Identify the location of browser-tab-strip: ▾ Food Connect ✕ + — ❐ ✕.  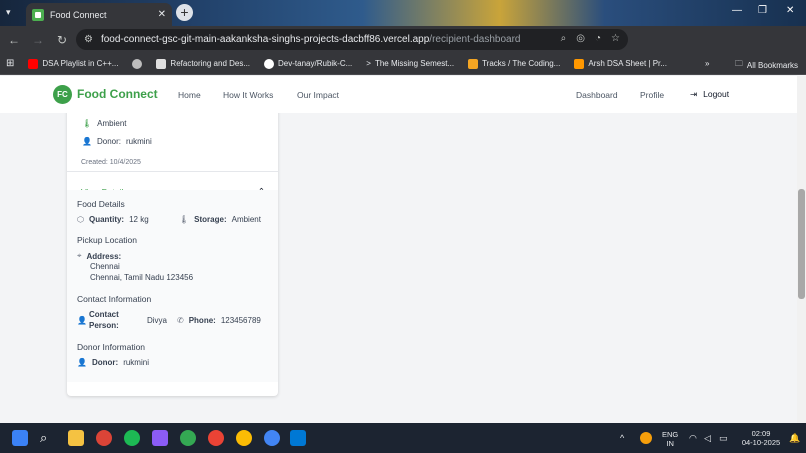
(403, 13).